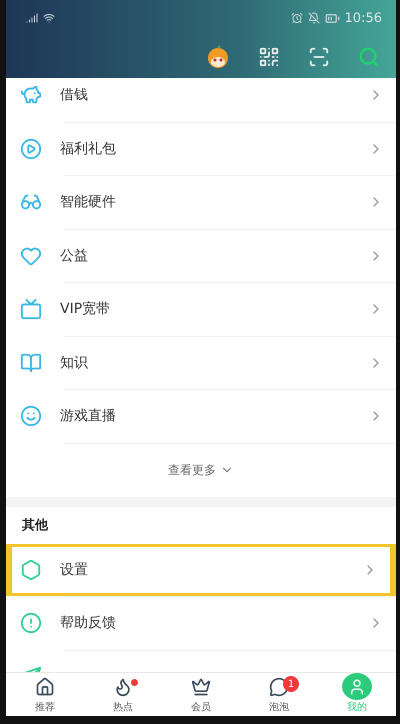 Image resolution: width=400 pixels, height=724 pixels. Describe the element at coordinates (31, 363) in the screenshot. I see `book-icon` at that location.